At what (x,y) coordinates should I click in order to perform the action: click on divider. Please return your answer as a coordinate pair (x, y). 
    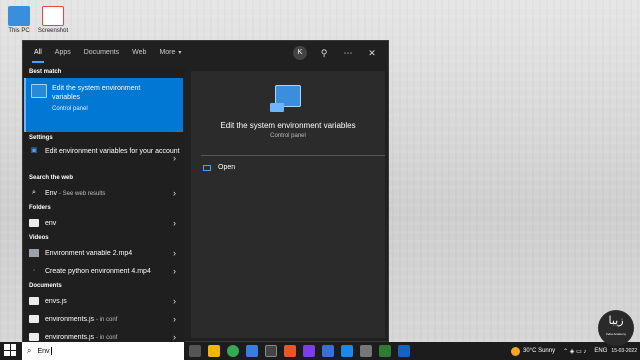
    Looking at the image, I should click on (293, 155).